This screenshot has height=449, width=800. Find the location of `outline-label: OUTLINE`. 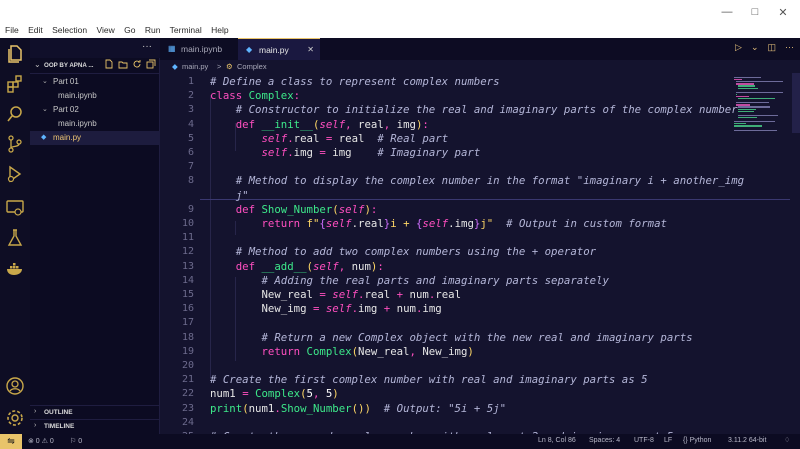

outline-label: OUTLINE is located at coordinates (58, 412).